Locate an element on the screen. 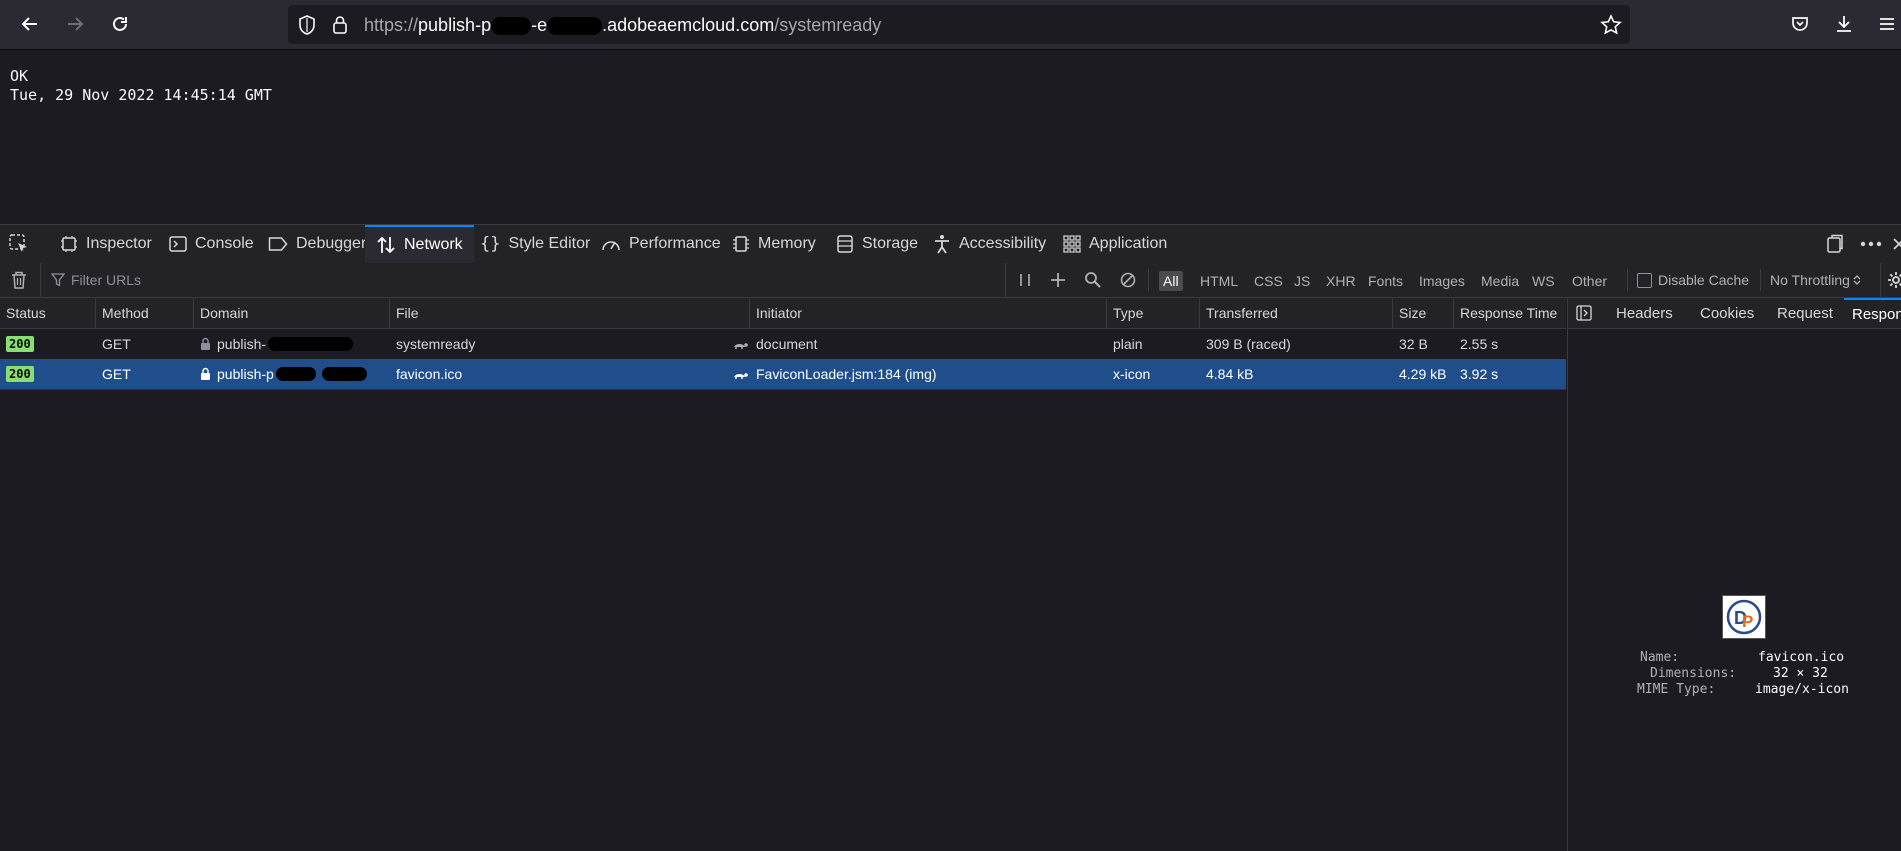  lock-icon is located at coordinates (340, 25).